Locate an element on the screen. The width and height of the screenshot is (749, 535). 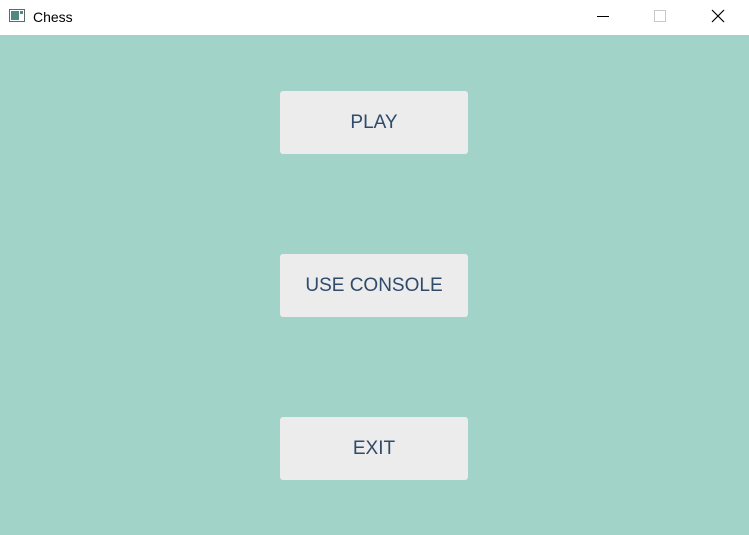
minimize-button is located at coordinates (603, 16).